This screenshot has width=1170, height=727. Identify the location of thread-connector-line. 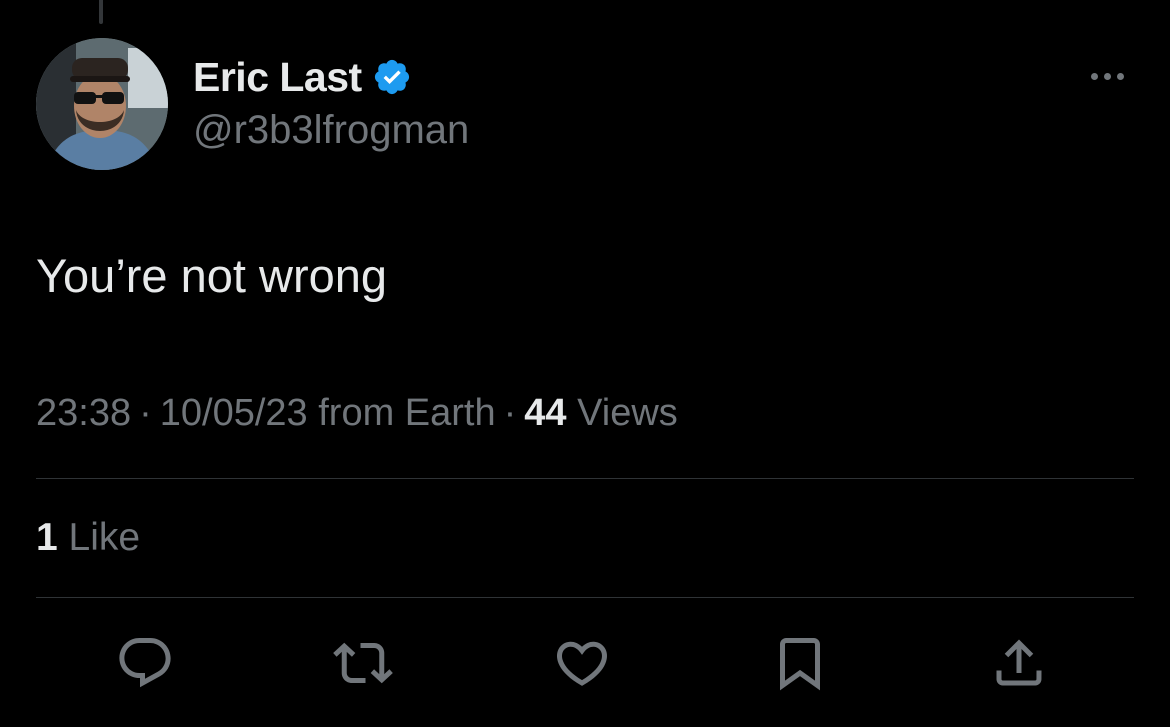
(101, 12).